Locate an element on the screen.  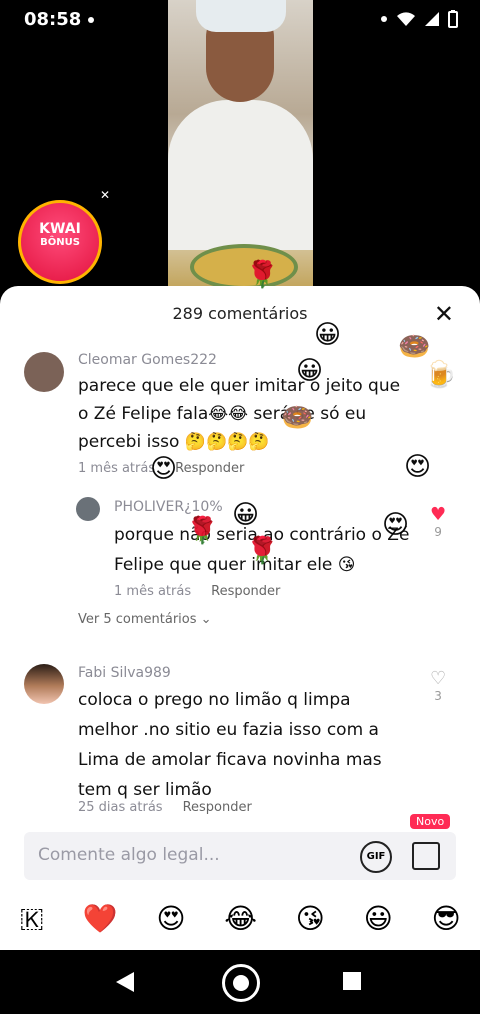
emoji-bar: 🇰 ❤️ 😍 😂 😘 😃 😎 is located at coordinates (240, 918).